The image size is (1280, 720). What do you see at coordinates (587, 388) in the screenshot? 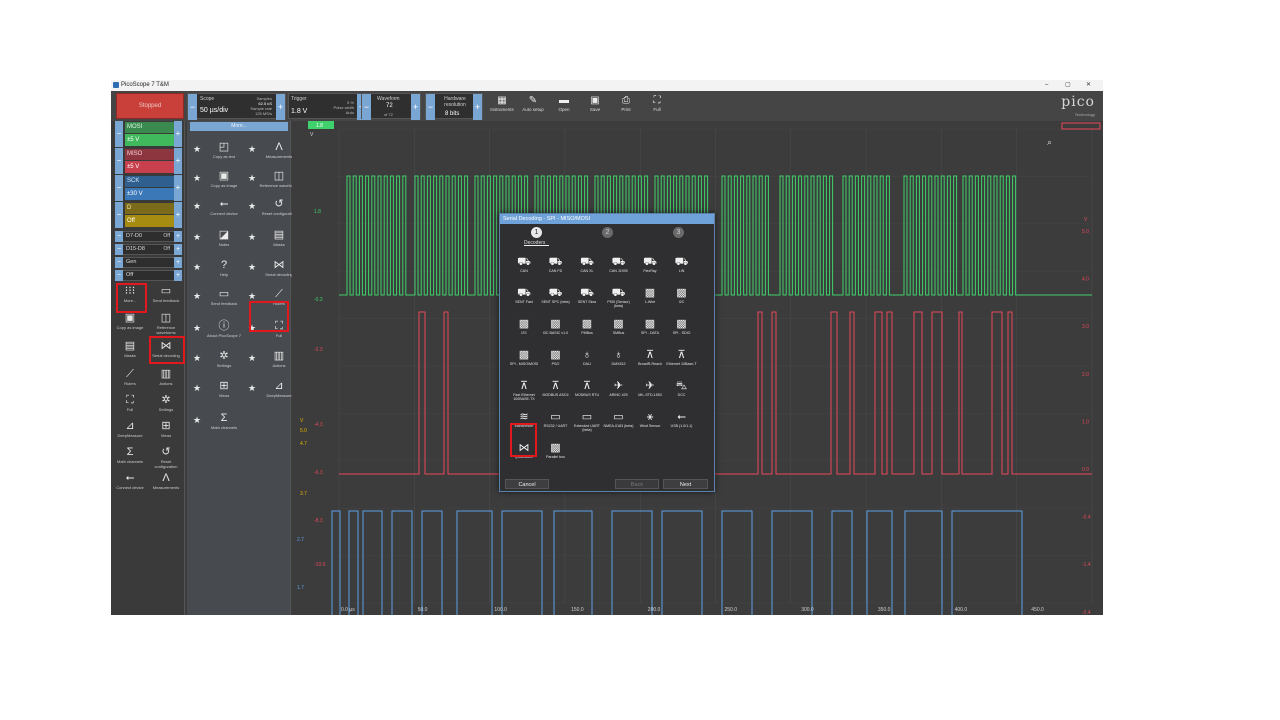
I see `decoder-modbus-rtu: ⊼ MODBUS RTU` at bounding box center [587, 388].